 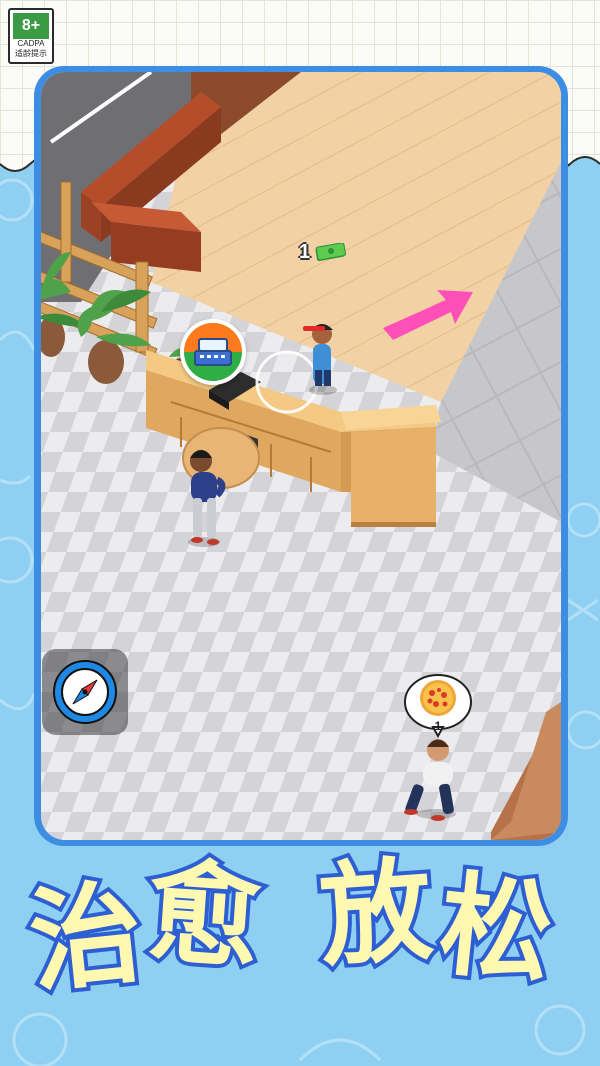 What do you see at coordinates (376, 913) in the screenshot?
I see `title-char-3: 放` at bounding box center [376, 913].